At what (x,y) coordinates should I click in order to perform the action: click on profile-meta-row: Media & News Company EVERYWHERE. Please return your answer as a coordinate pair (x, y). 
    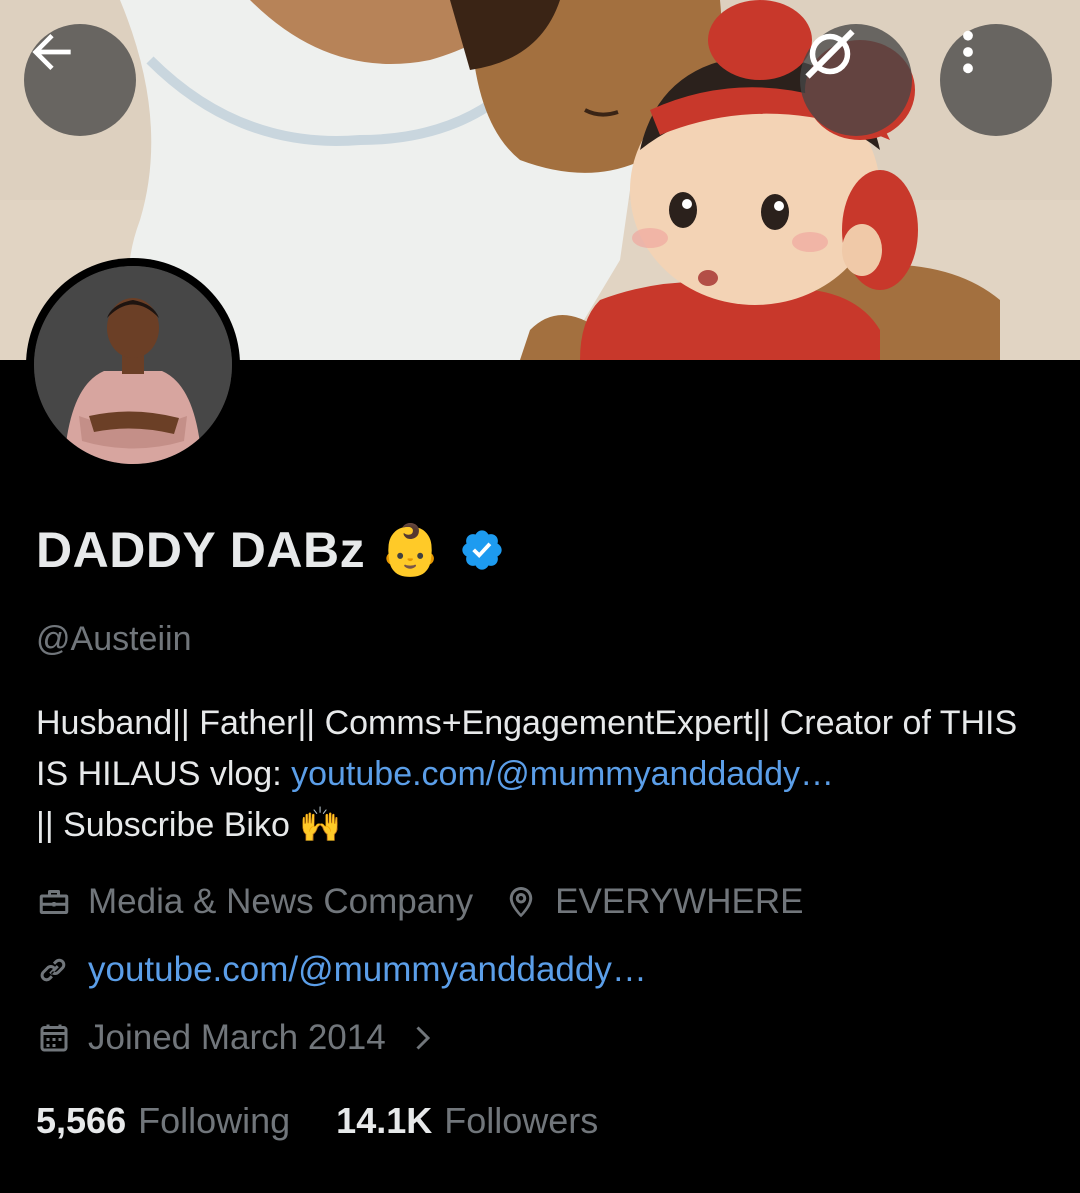
    Looking at the image, I should click on (434, 902).